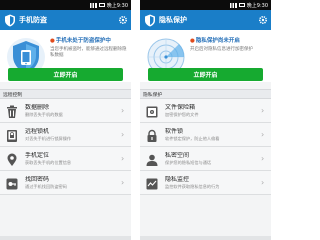  What do you see at coordinates (65, 94) in the screenshot?
I see `section-header: 远程控制` at bounding box center [65, 94].